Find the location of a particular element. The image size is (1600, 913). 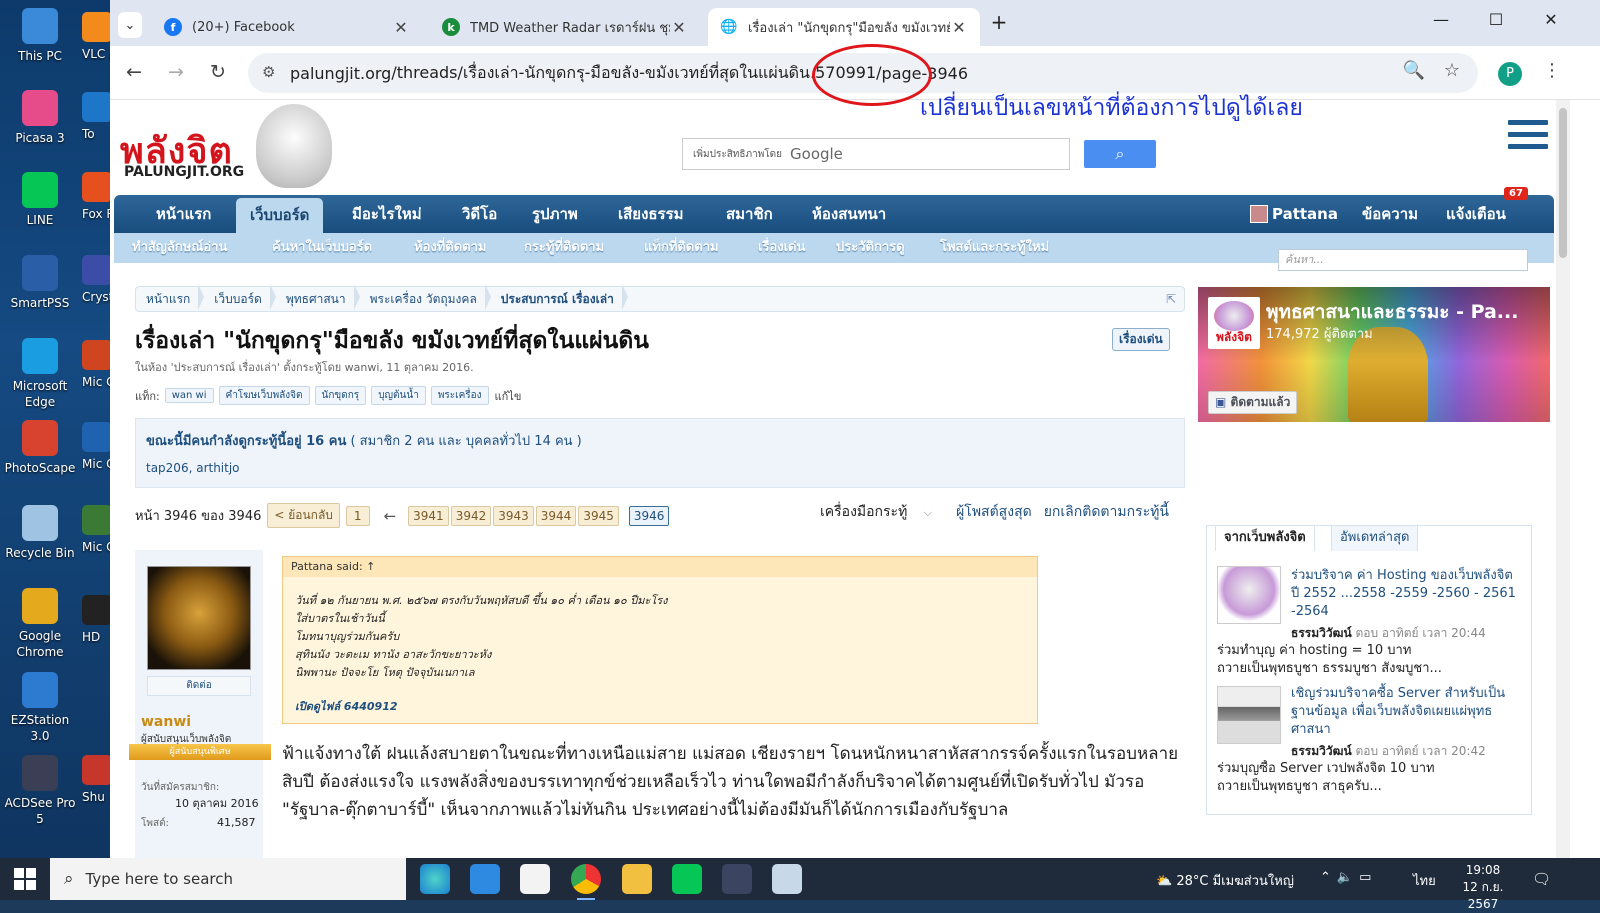

page-link: 3945 is located at coordinates (598, 515).